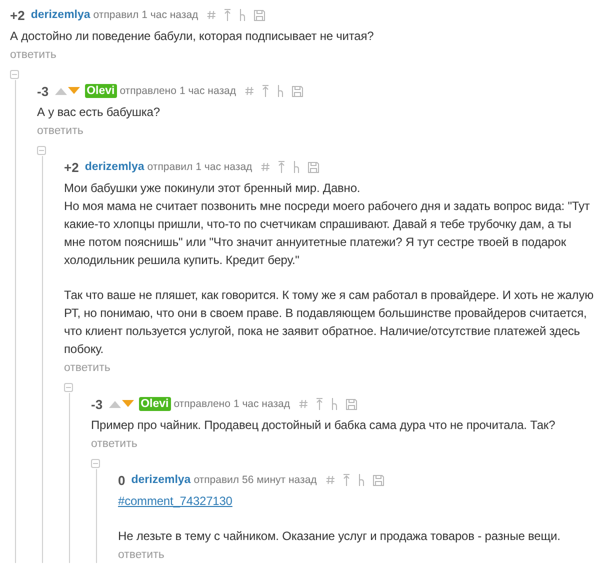  I want to click on comment-text: Мои бабушки уже покинули этот бренный мир. Давно., so click(213, 188).